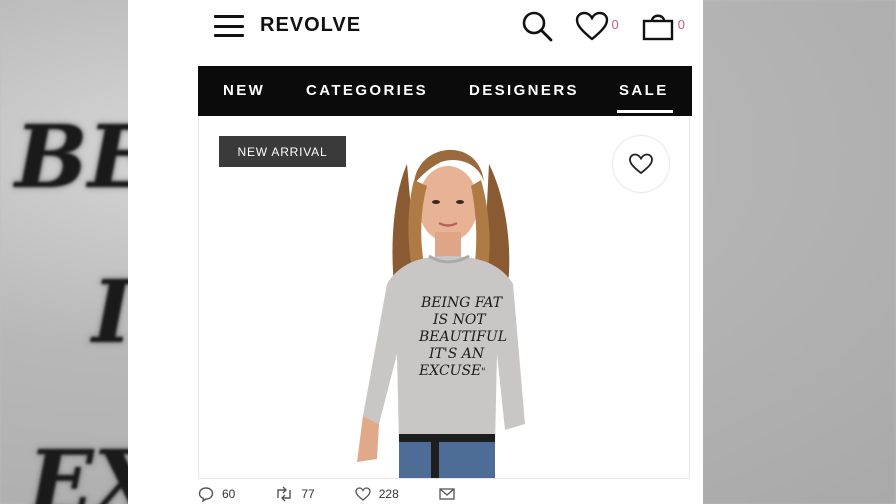  Describe the element at coordinates (657, 27) in the screenshot. I see `shopping-bag-icon` at that location.